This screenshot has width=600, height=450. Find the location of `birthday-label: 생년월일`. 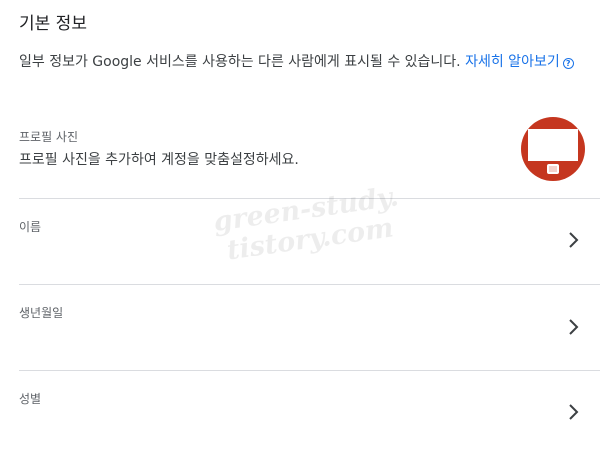

birthday-label: 생년월일 is located at coordinates (41, 313).